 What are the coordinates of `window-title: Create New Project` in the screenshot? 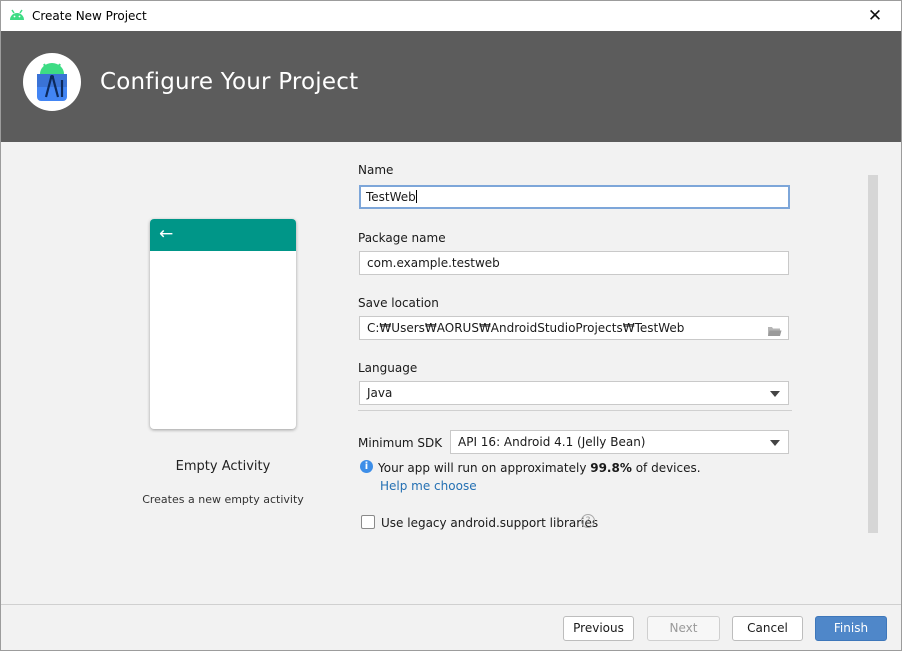 It's located at (89, 16).